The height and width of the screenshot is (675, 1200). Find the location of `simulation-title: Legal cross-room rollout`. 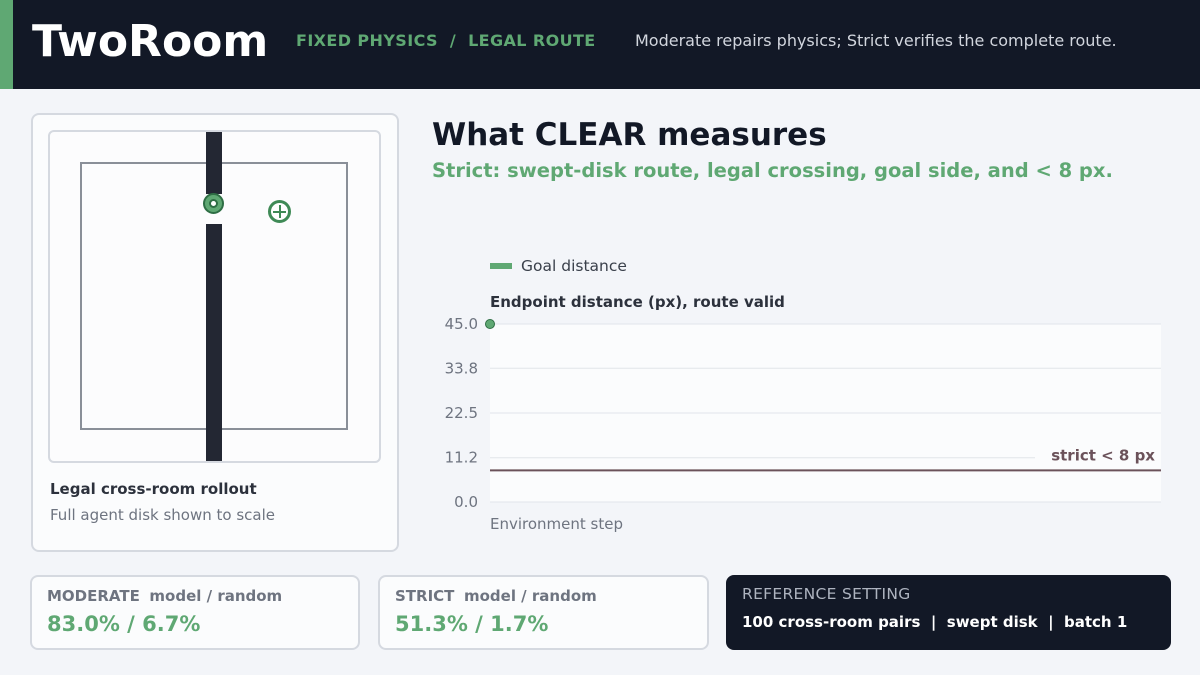

simulation-title: Legal cross-room rollout is located at coordinates (153, 489).